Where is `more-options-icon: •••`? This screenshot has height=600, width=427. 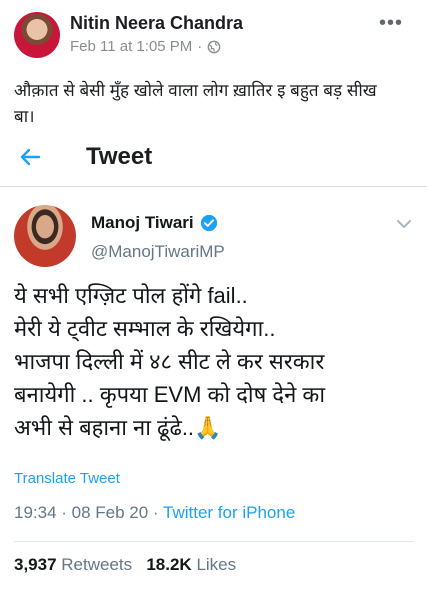 more-options-icon: ••• is located at coordinates (391, 23).